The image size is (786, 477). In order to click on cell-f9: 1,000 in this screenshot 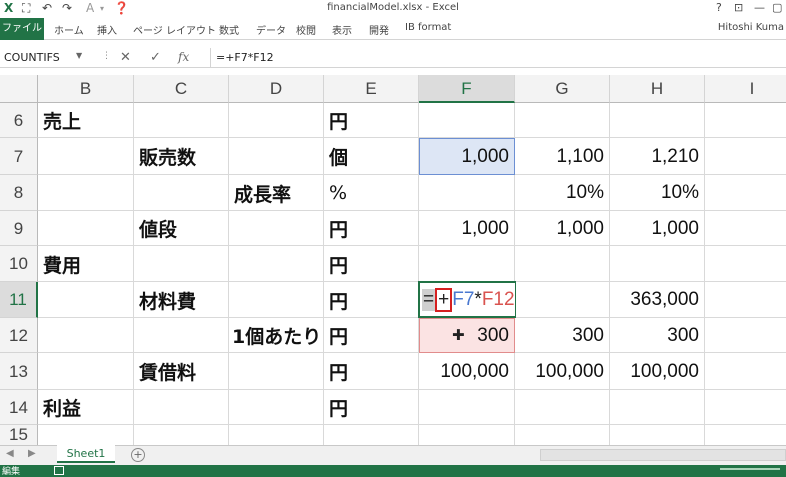, I will do `click(467, 228)`.